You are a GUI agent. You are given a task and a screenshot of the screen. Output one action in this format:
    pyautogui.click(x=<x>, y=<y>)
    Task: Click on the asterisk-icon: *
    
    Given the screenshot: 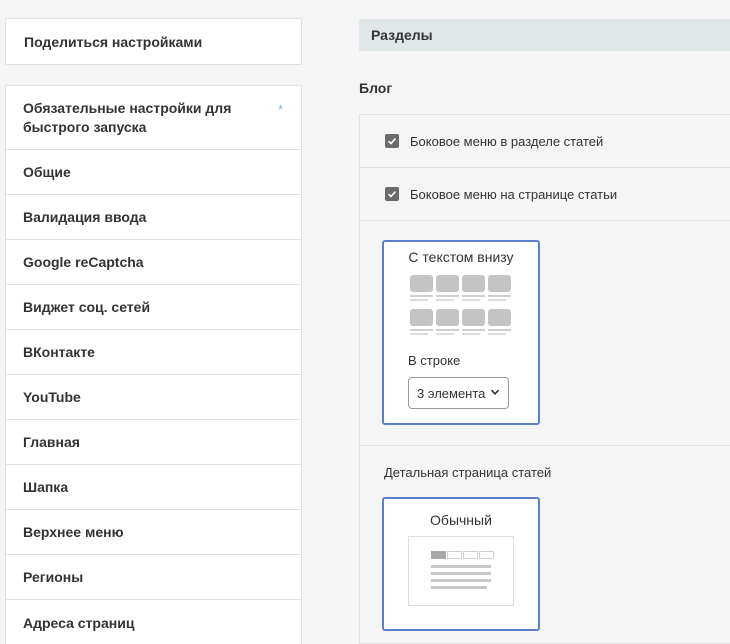 What is the action you would take?
    pyautogui.click(x=280, y=109)
    